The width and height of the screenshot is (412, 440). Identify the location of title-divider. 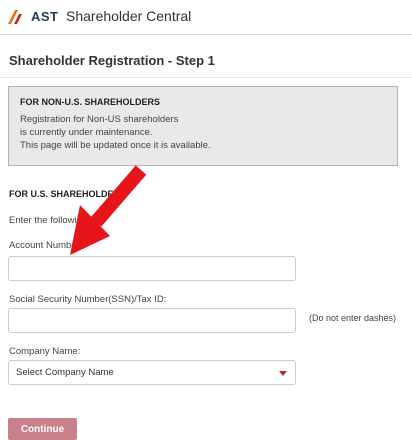
(206, 77).